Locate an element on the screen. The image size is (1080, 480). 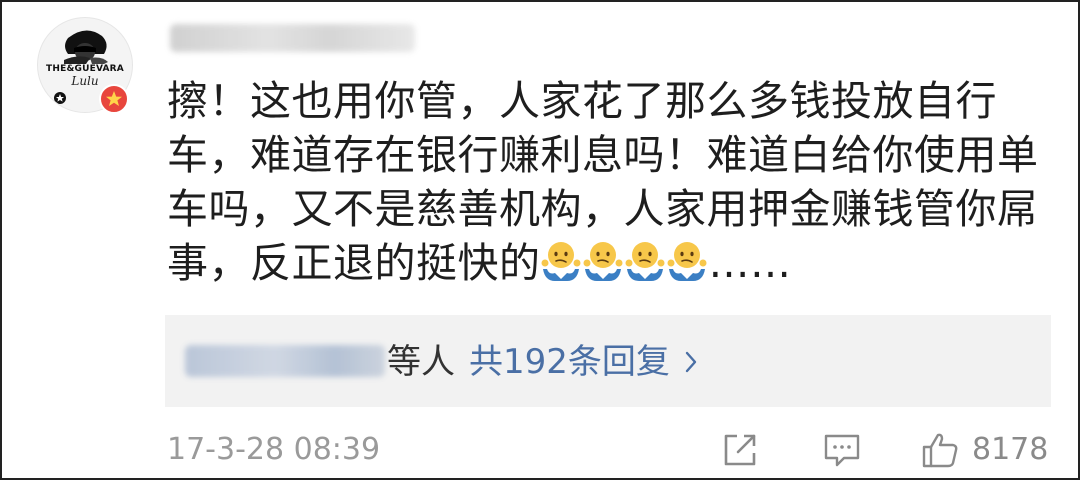
verified-badge-icon is located at coordinates (114, 99).